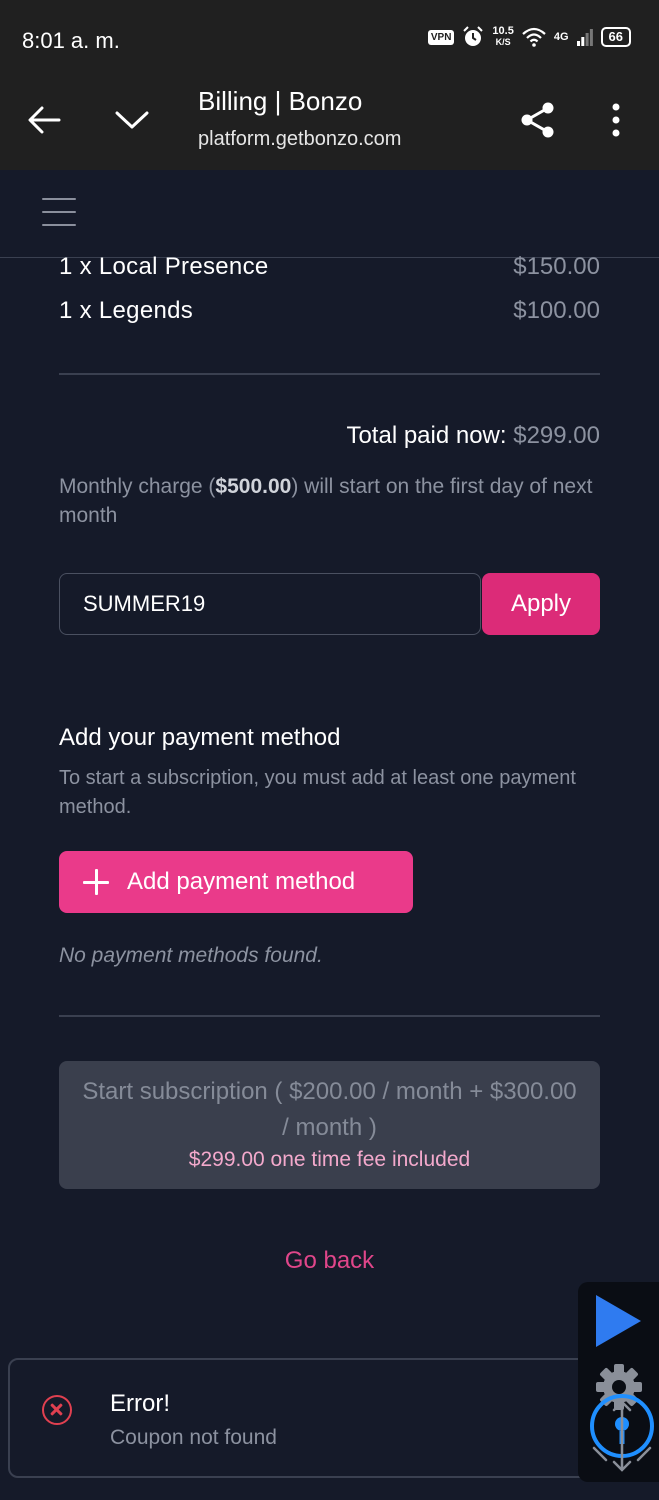  What do you see at coordinates (200, 737) in the screenshot?
I see `payment-method-heading: Add your payment method` at bounding box center [200, 737].